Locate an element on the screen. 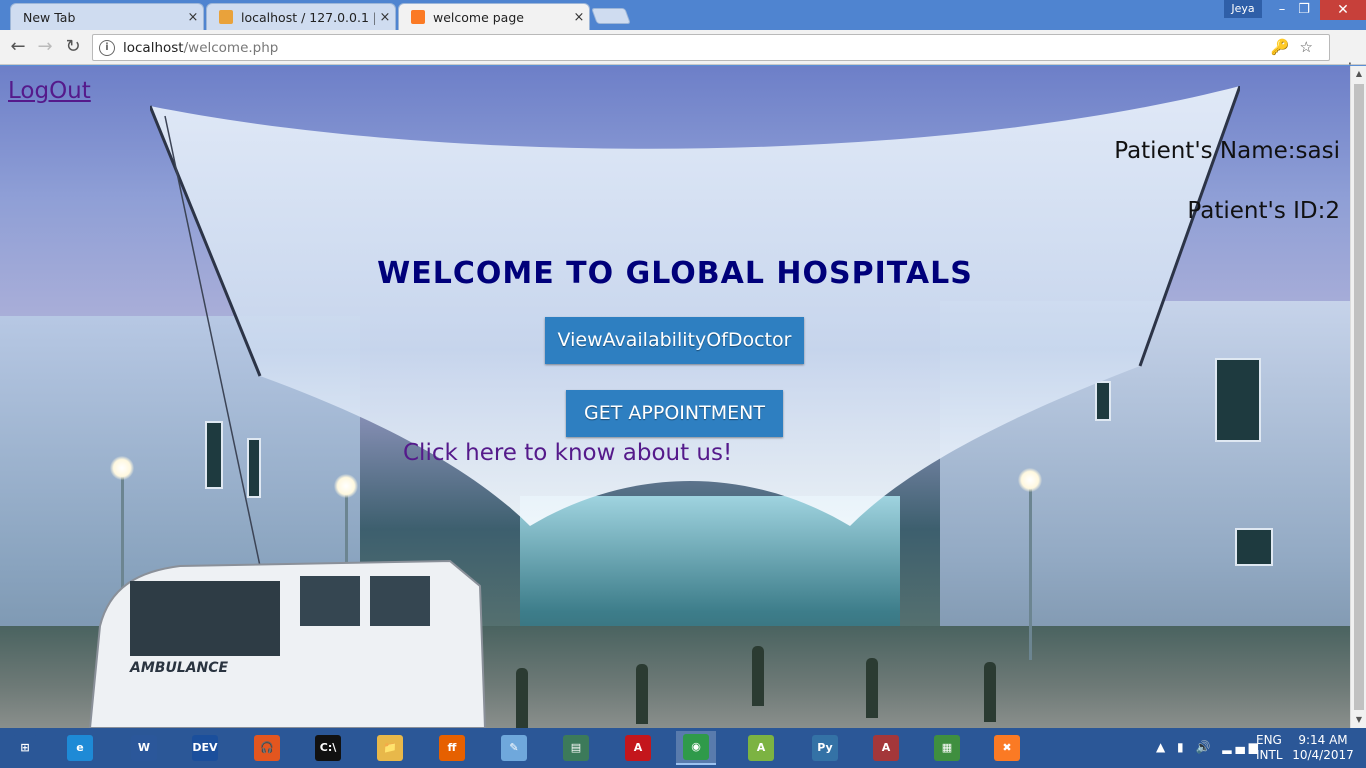 The height and width of the screenshot is (768, 1366). language-code: ENG is located at coordinates (1269, 740).